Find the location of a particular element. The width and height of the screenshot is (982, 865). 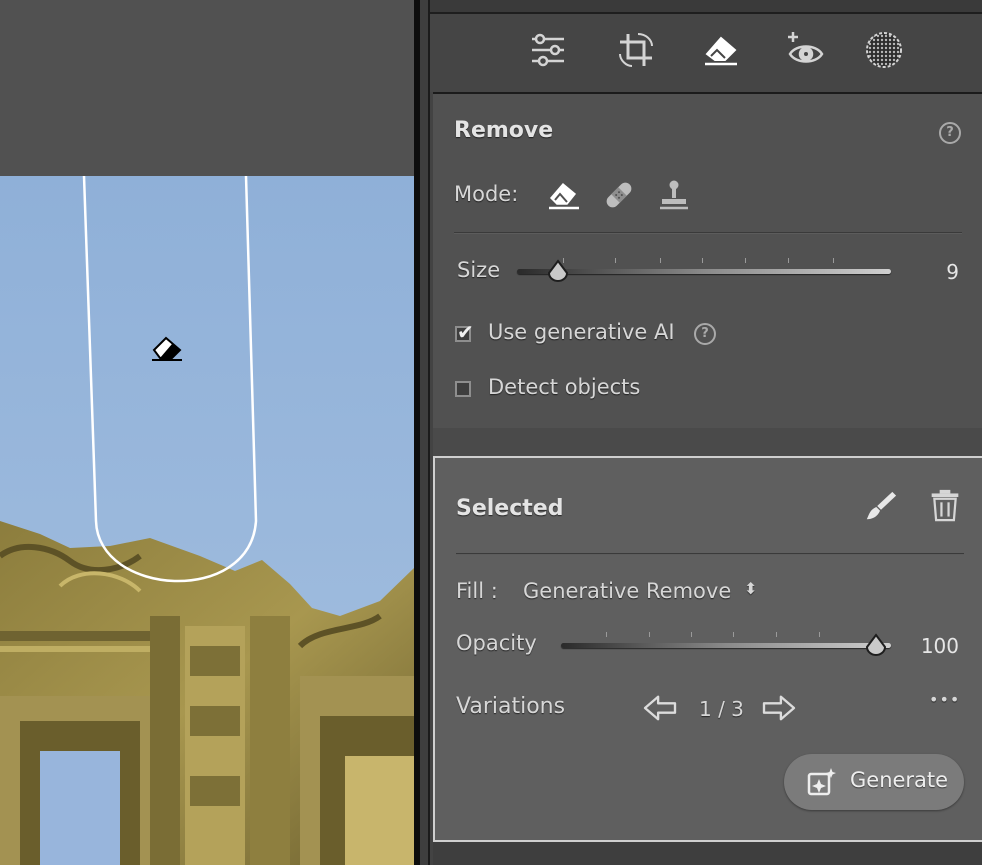

variations-counter: 1 / 3 is located at coordinates (721, 709).